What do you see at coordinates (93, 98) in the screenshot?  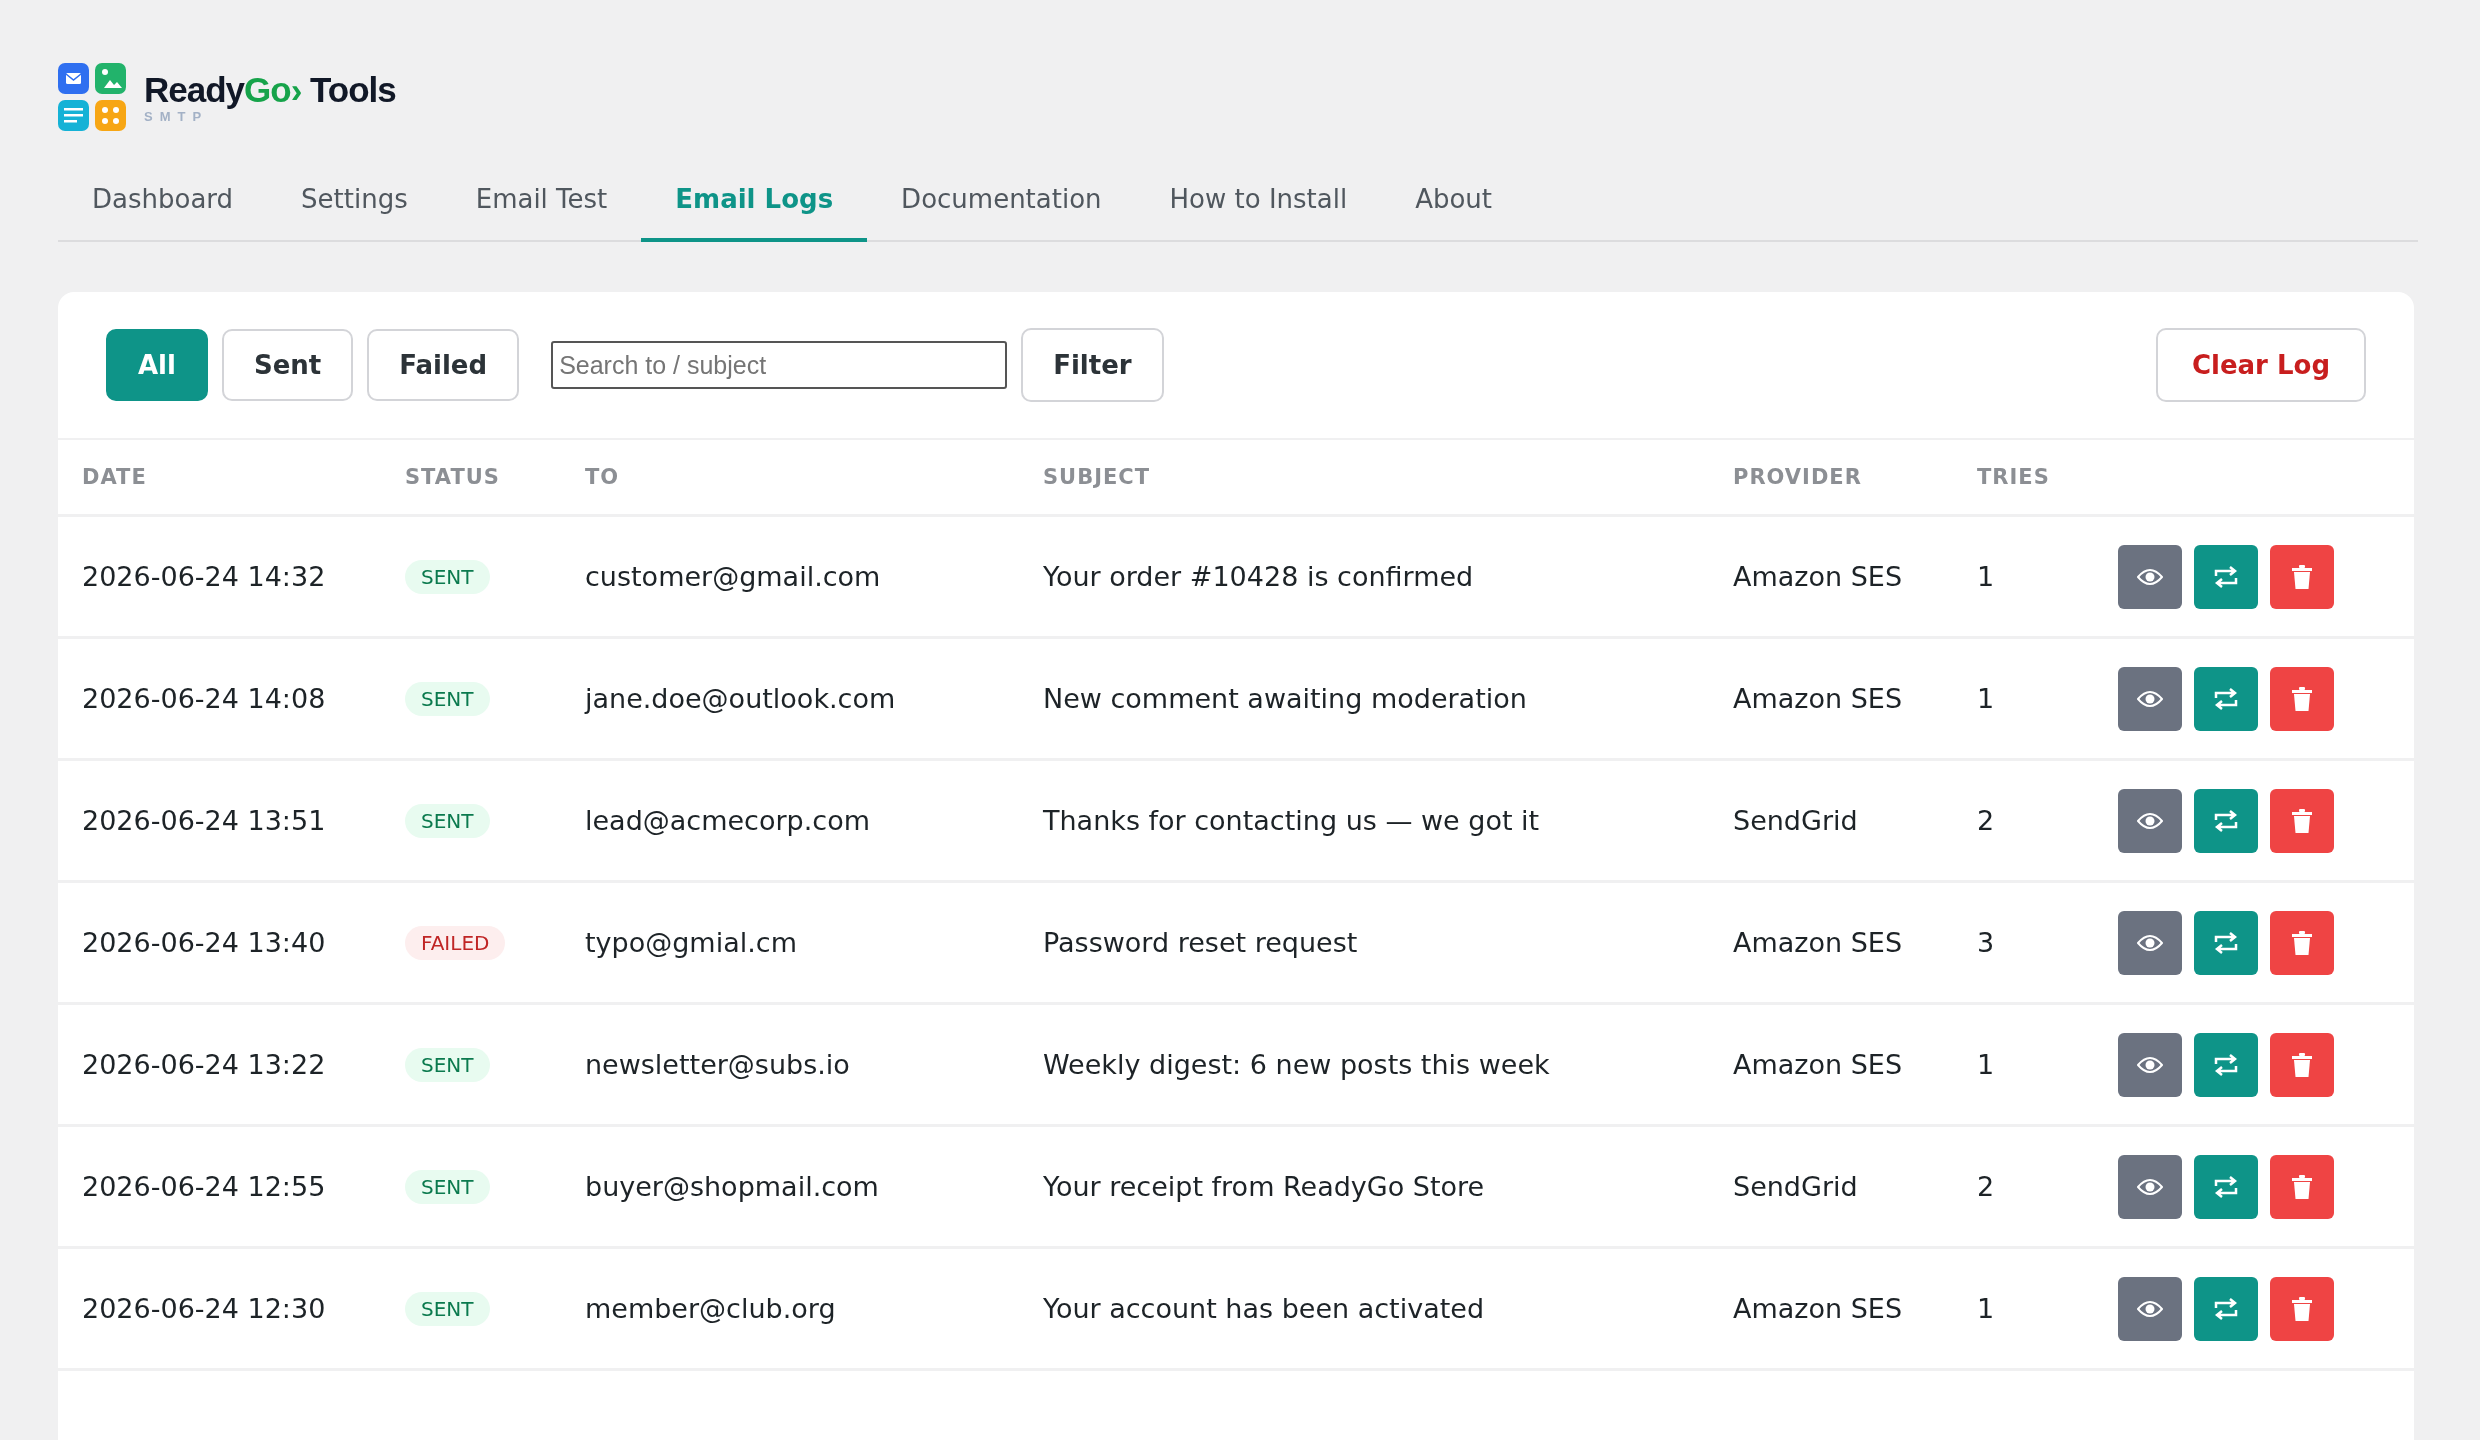 I see `logo-icon` at bounding box center [93, 98].